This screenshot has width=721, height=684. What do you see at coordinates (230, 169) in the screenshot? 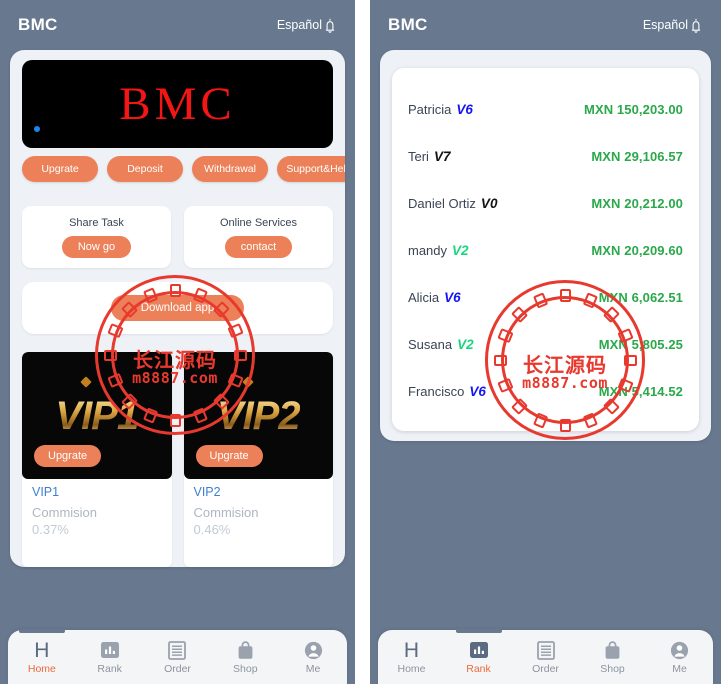
I see `withdrawal-button: Withdrawal` at bounding box center [230, 169].